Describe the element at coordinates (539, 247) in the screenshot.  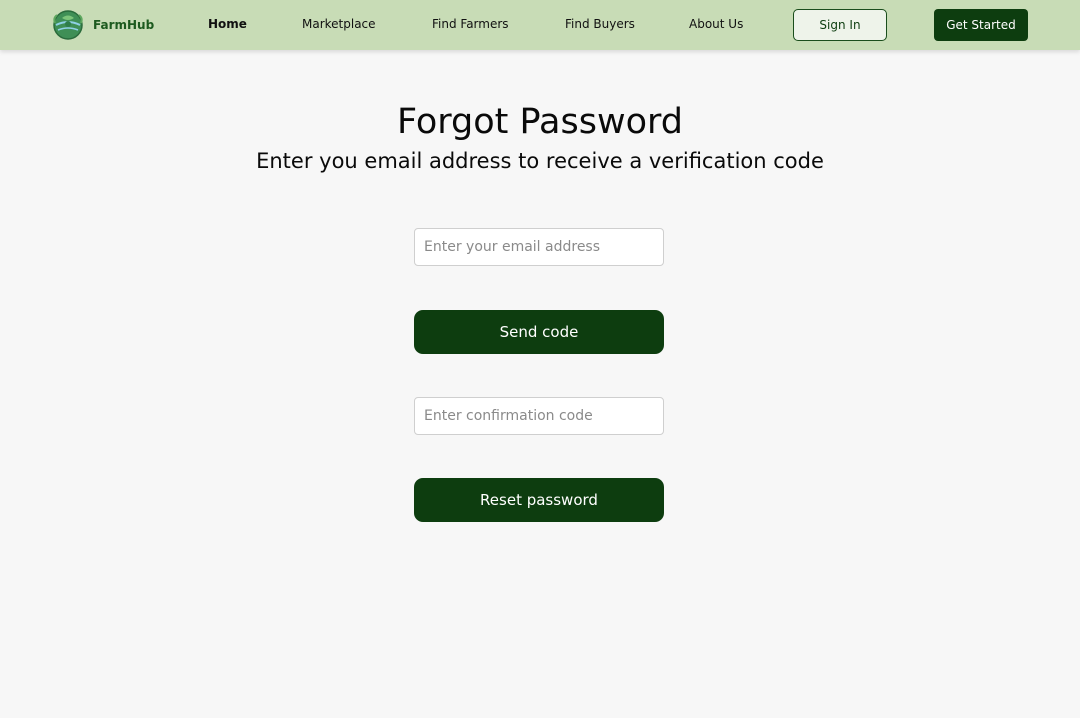
I see `email-input` at that location.